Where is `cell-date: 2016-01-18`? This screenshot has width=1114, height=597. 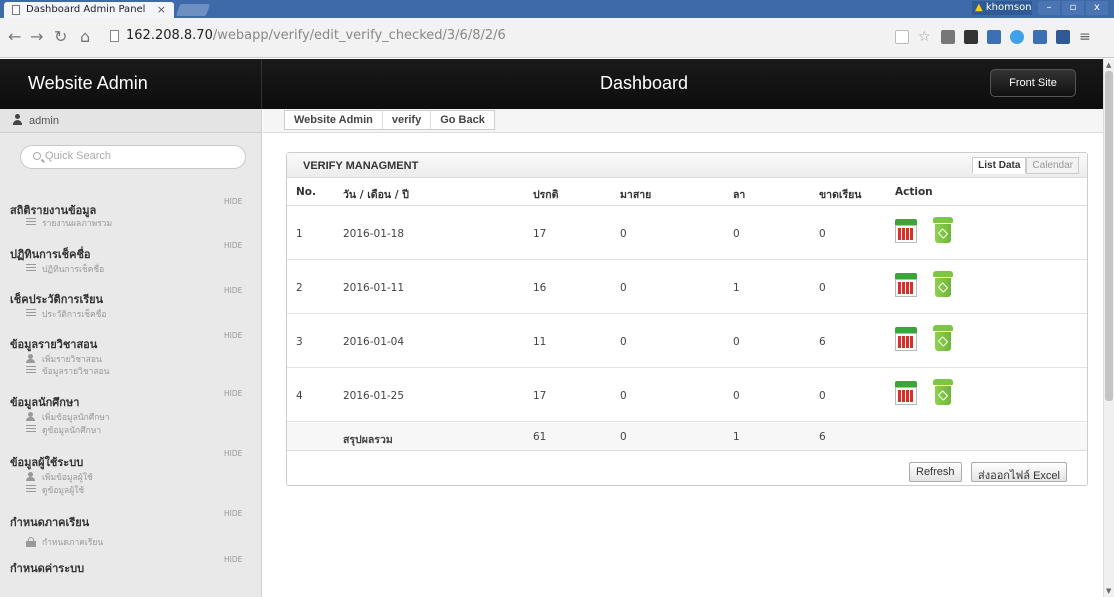 cell-date: 2016-01-18 is located at coordinates (374, 234).